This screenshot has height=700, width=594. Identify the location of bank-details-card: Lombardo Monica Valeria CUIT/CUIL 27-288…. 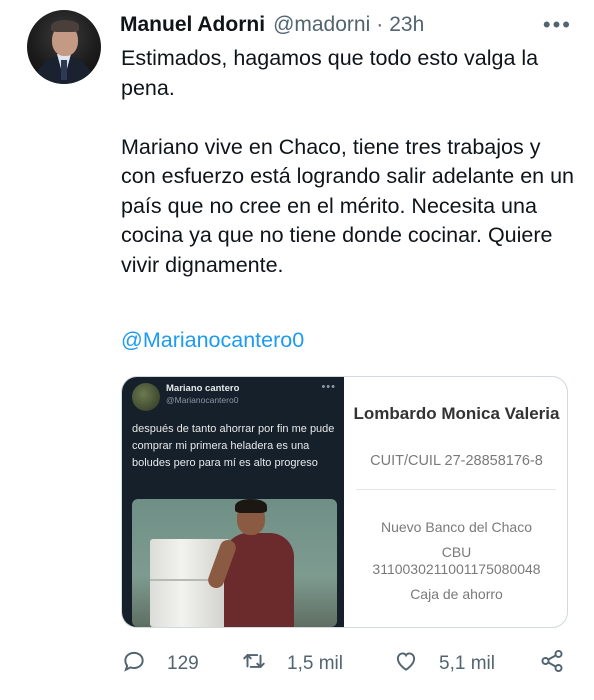
(455, 502).